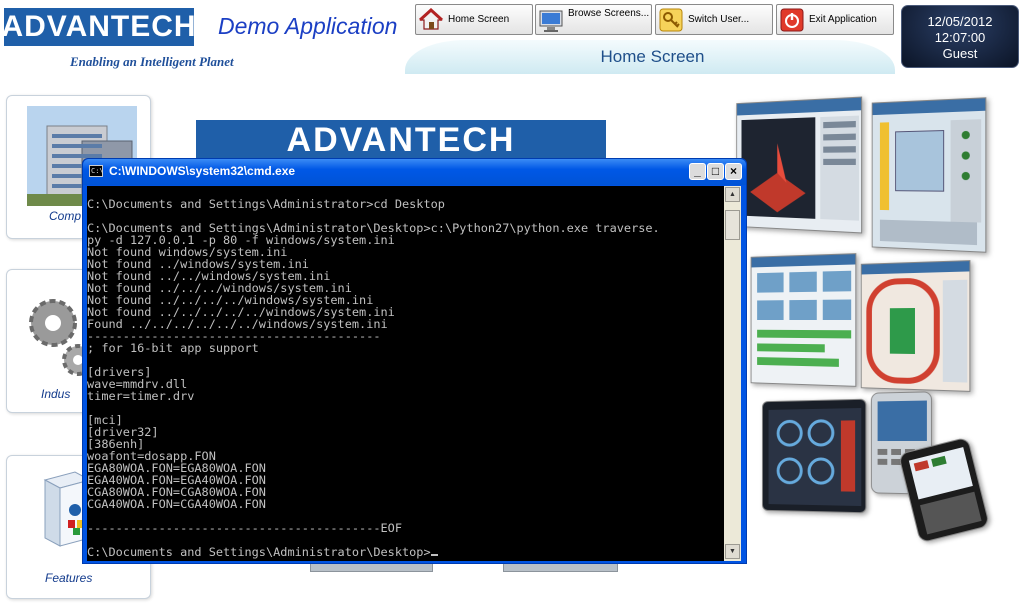 The height and width of the screenshot is (610, 1020). What do you see at coordinates (202, 171) in the screenshot?
I see `cmd-window-title: C:\WINDOWS\system32\cmd.exe` at bounding box center [202, 171].